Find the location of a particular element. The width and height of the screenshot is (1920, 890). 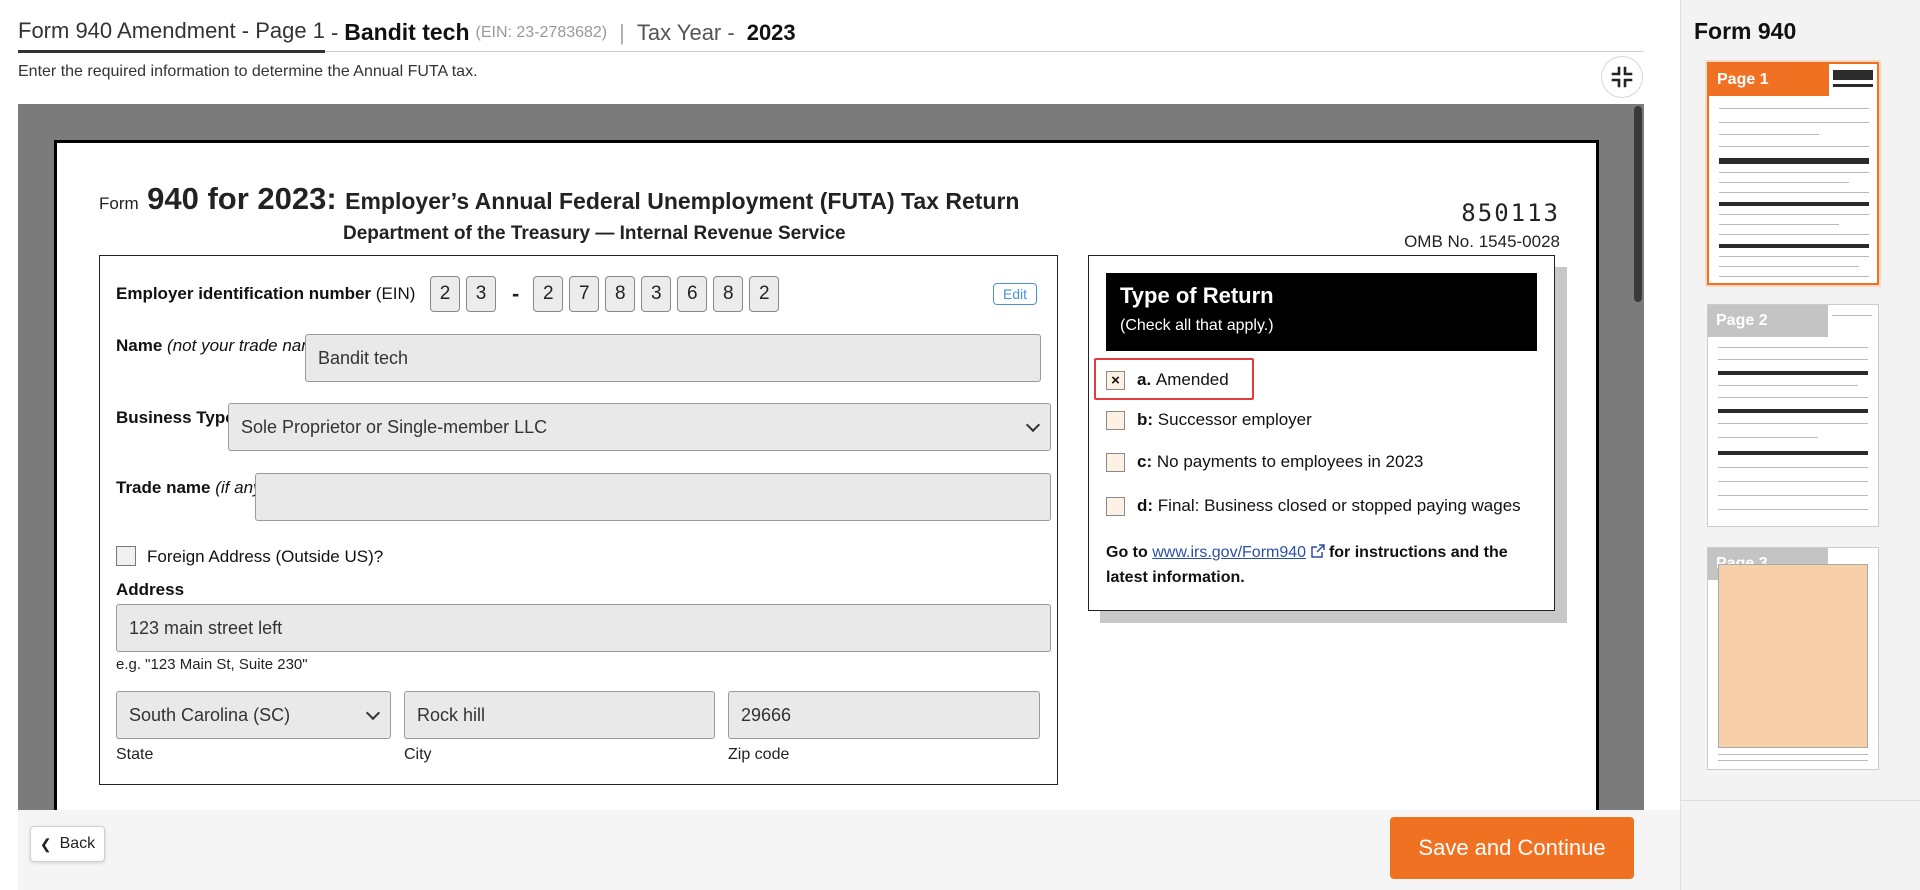

address-label-text: Address is located at coordinates (150, 589).